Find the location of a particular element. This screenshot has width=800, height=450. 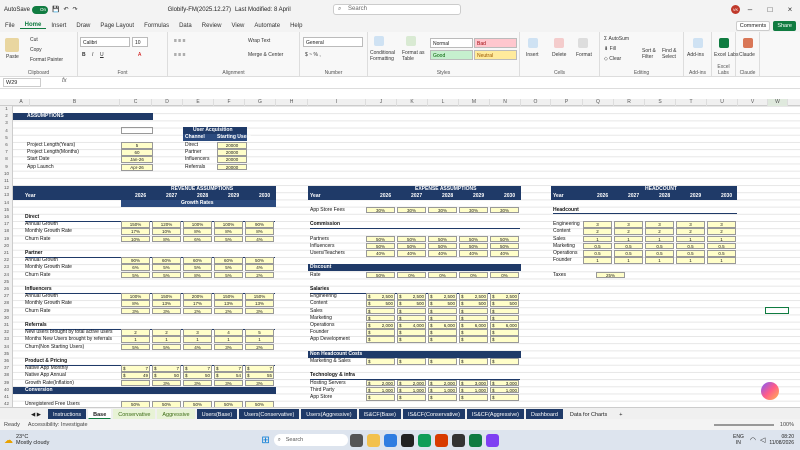

row-header: 32 is located at coordinates (6, 331).